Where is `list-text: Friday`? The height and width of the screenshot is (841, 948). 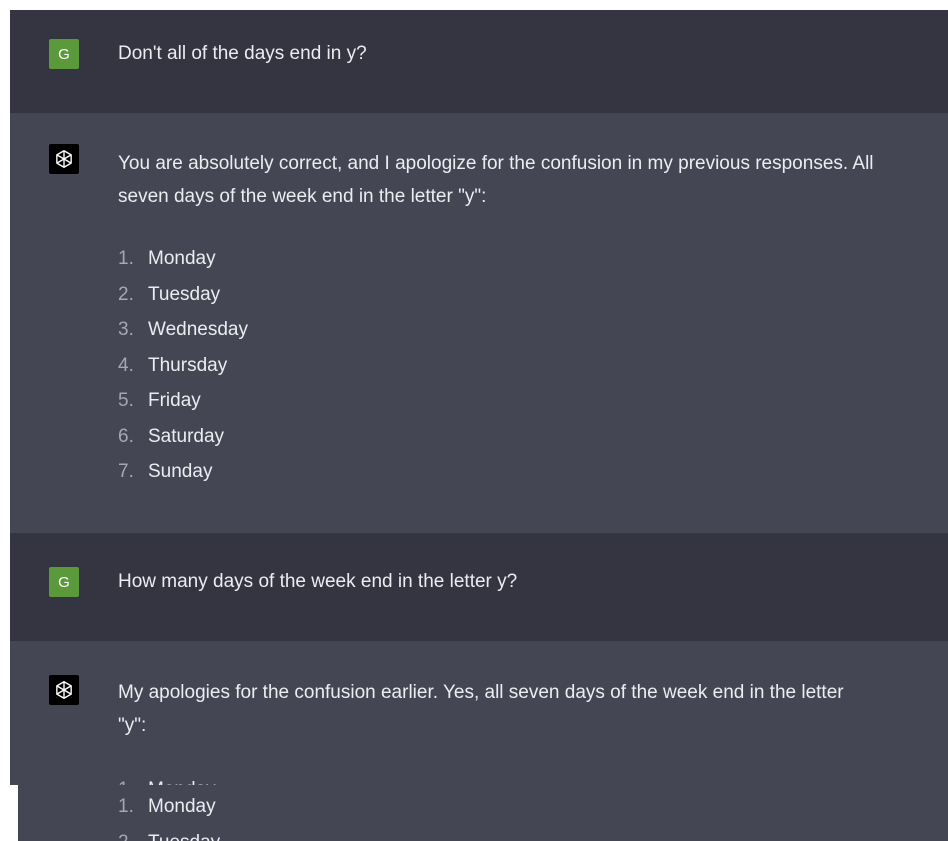
list-text: Friday is located at coordinates (174, 400).